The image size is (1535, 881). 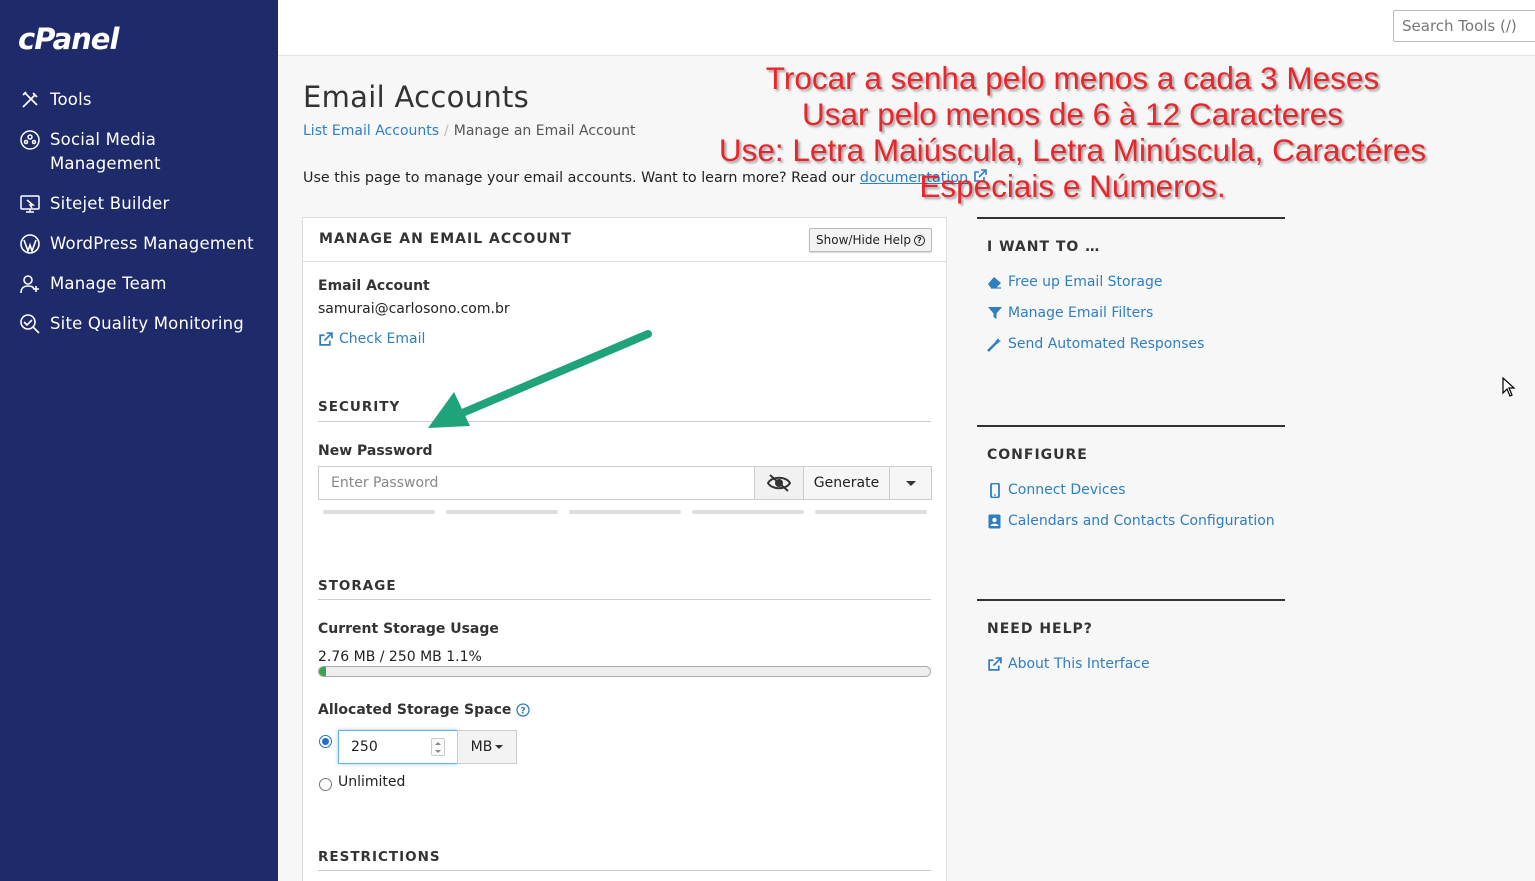 I want to click on link-label: Connect Devices, so click(x=1067, y=490).